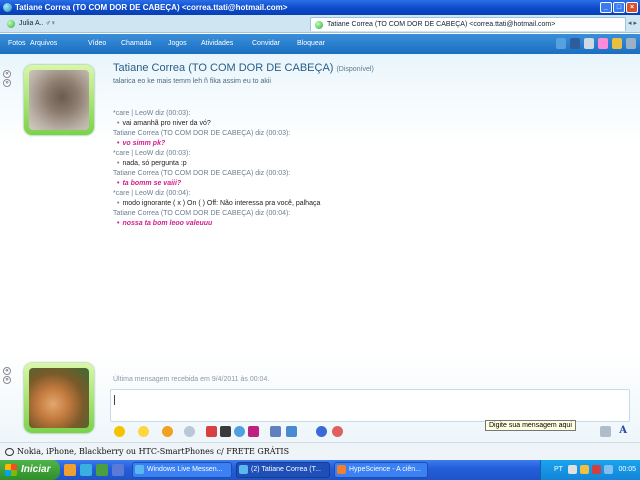 This screenshot has width=640, height=480. What do you see at coordinates (353, 124) in the screenshot?
I see `message-line: • vai amanhã pro niver da vó?` at bounding box center [353, 124].